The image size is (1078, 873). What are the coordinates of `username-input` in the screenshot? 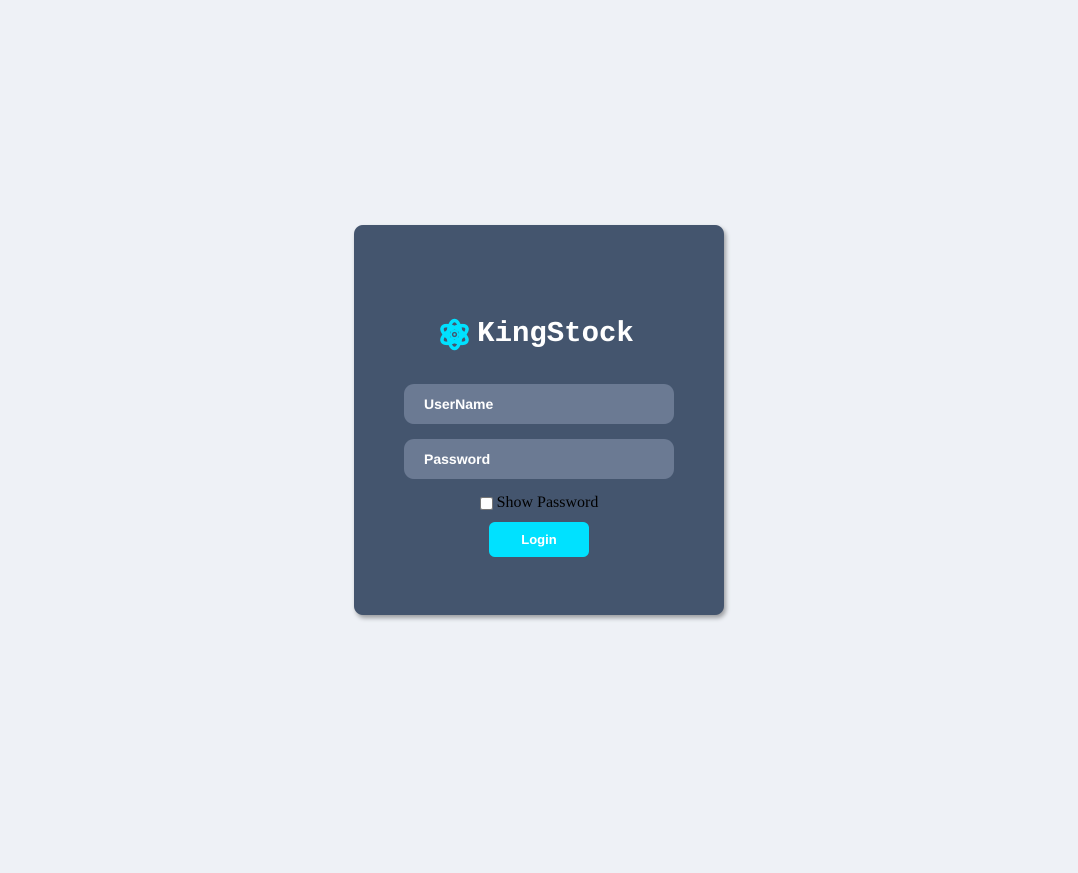 It's located at (539, 404).